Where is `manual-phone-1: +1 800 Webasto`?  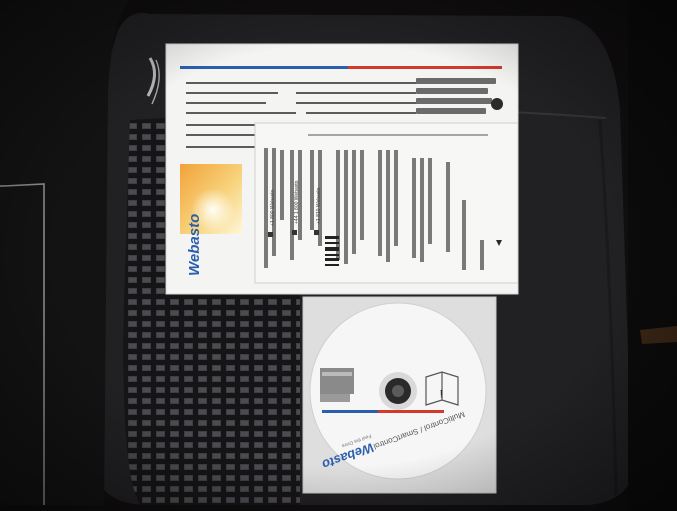 manual-phone-1: +1 800 Webasto is located at coordinates (273, 207).